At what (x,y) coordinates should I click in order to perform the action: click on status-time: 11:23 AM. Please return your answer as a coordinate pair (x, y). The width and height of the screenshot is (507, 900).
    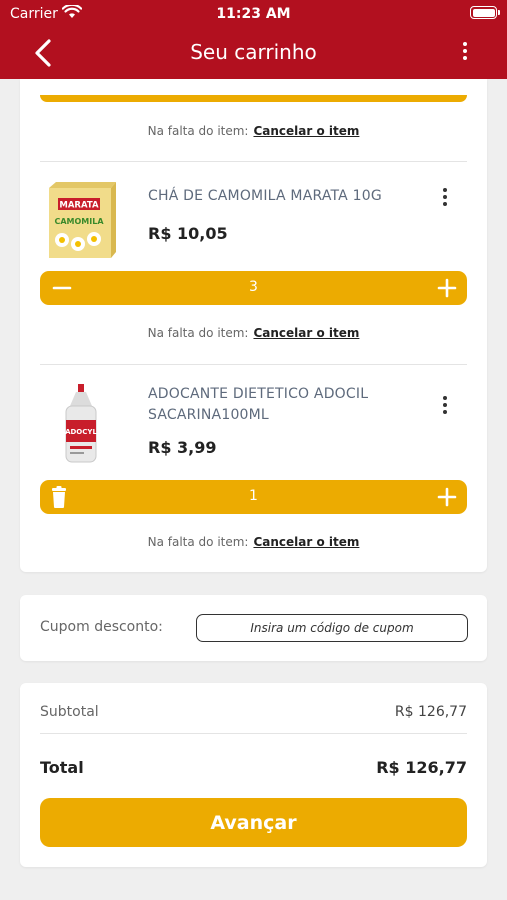
    Looking at the image, I should click on (253, 14).